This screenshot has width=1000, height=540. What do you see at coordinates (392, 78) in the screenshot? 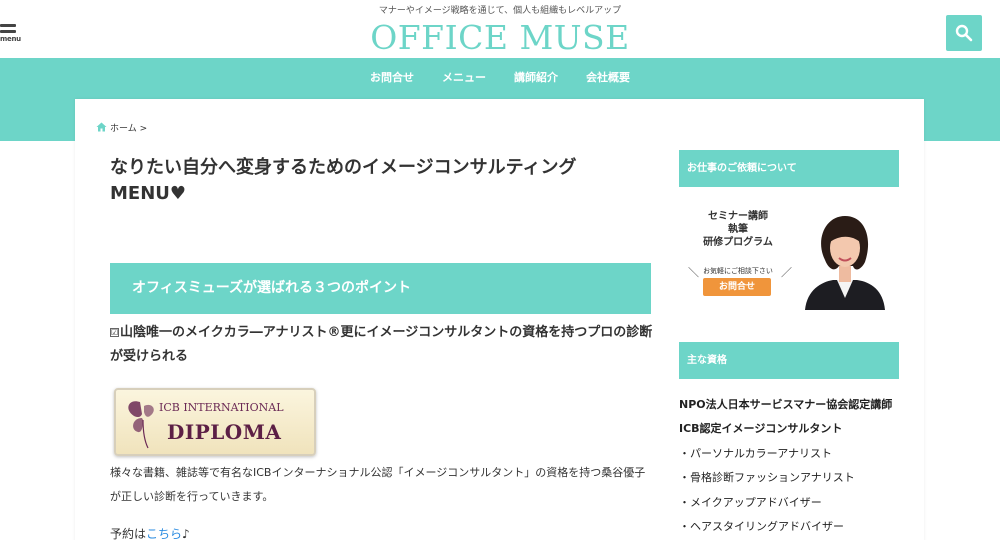
I see `nav-item-contact: お問合せ` at bounding box center [392, 78].